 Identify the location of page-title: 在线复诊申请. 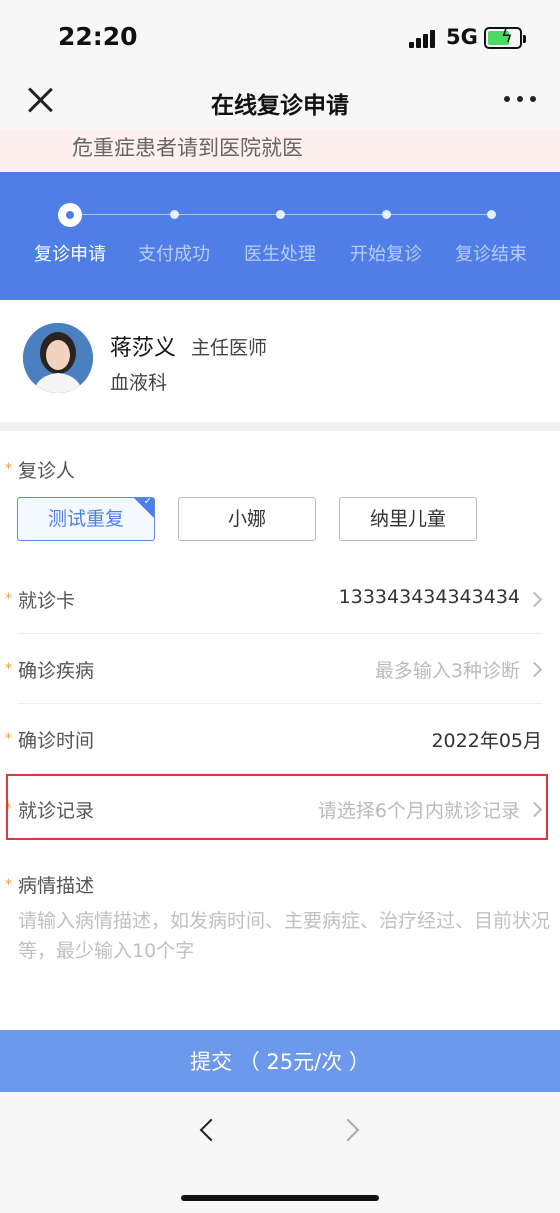
(280, 106).